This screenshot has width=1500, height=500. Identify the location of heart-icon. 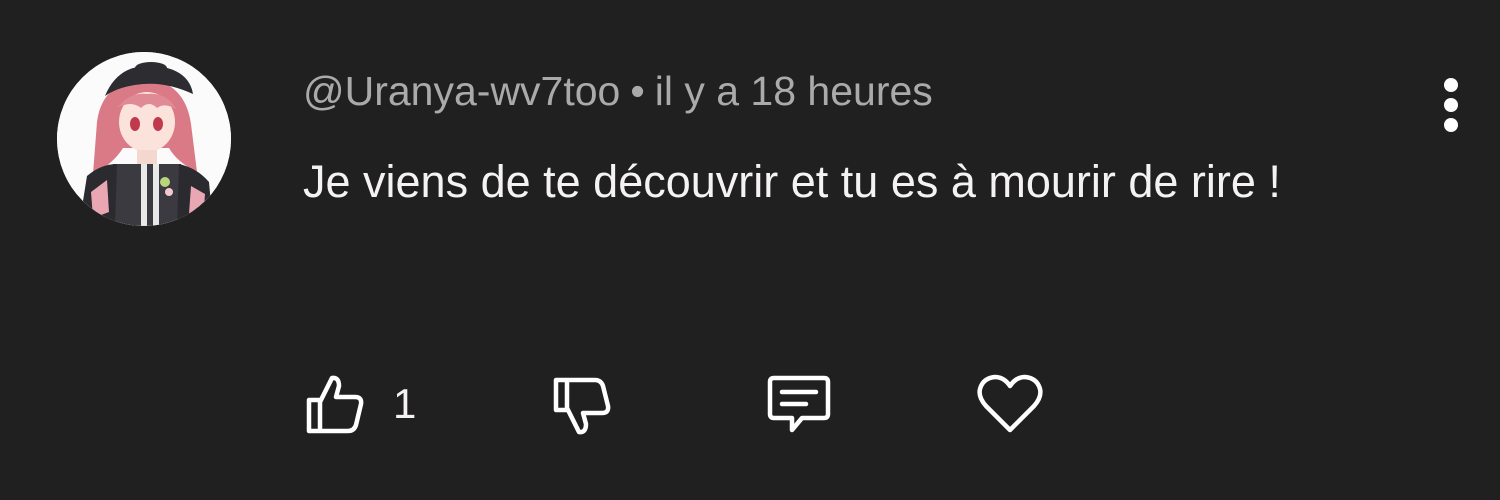
(1010, 403).